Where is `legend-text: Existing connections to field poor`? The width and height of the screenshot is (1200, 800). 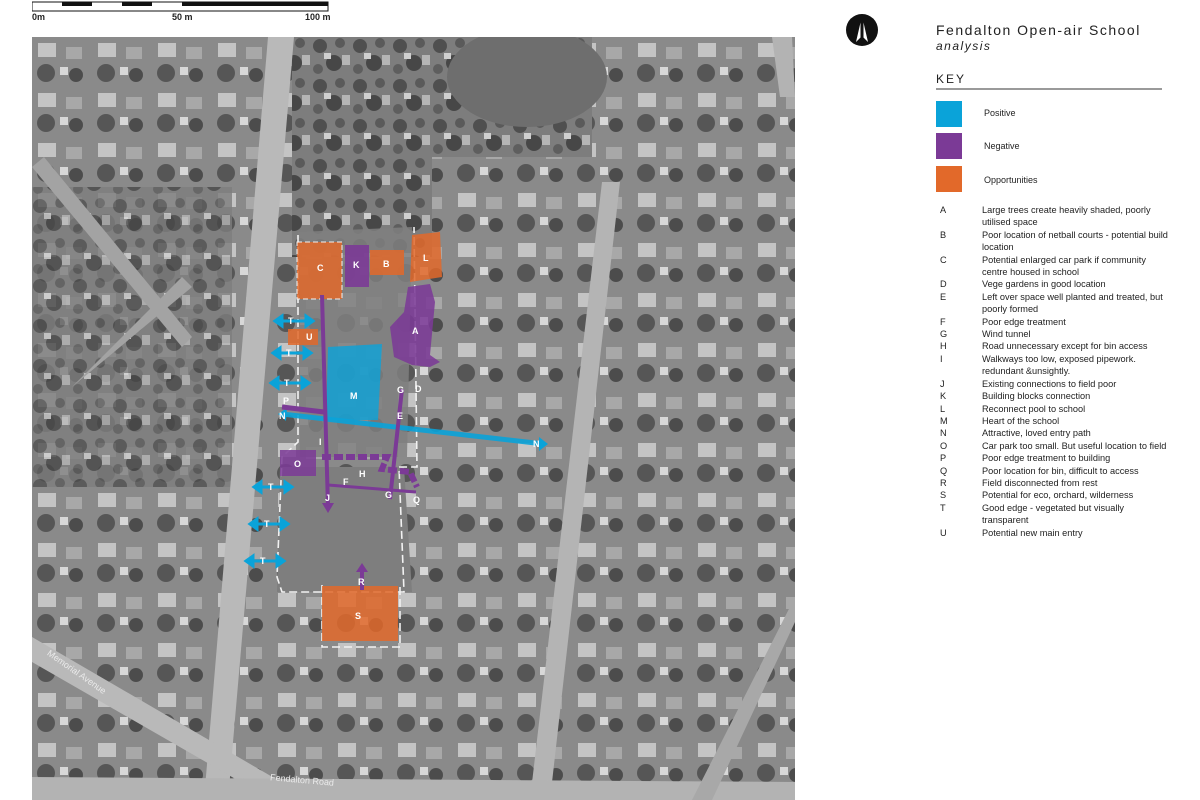
legend-text: Existing connections to field poor is located at coordinates (1049, 383).